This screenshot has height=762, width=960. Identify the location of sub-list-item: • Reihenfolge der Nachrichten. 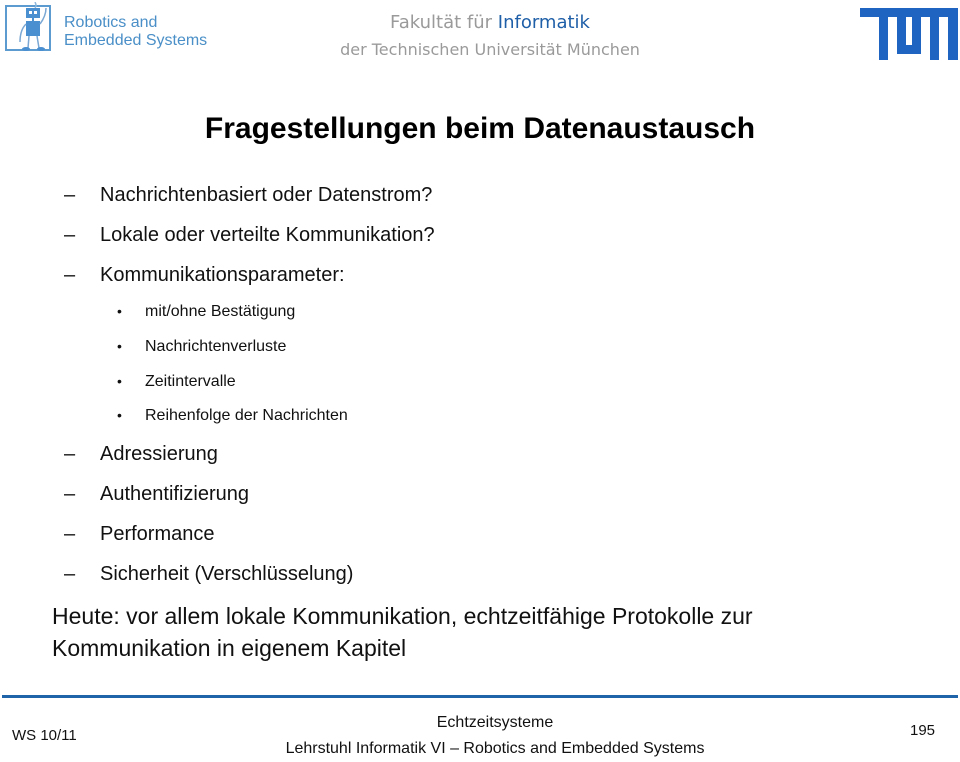
(232, 416).